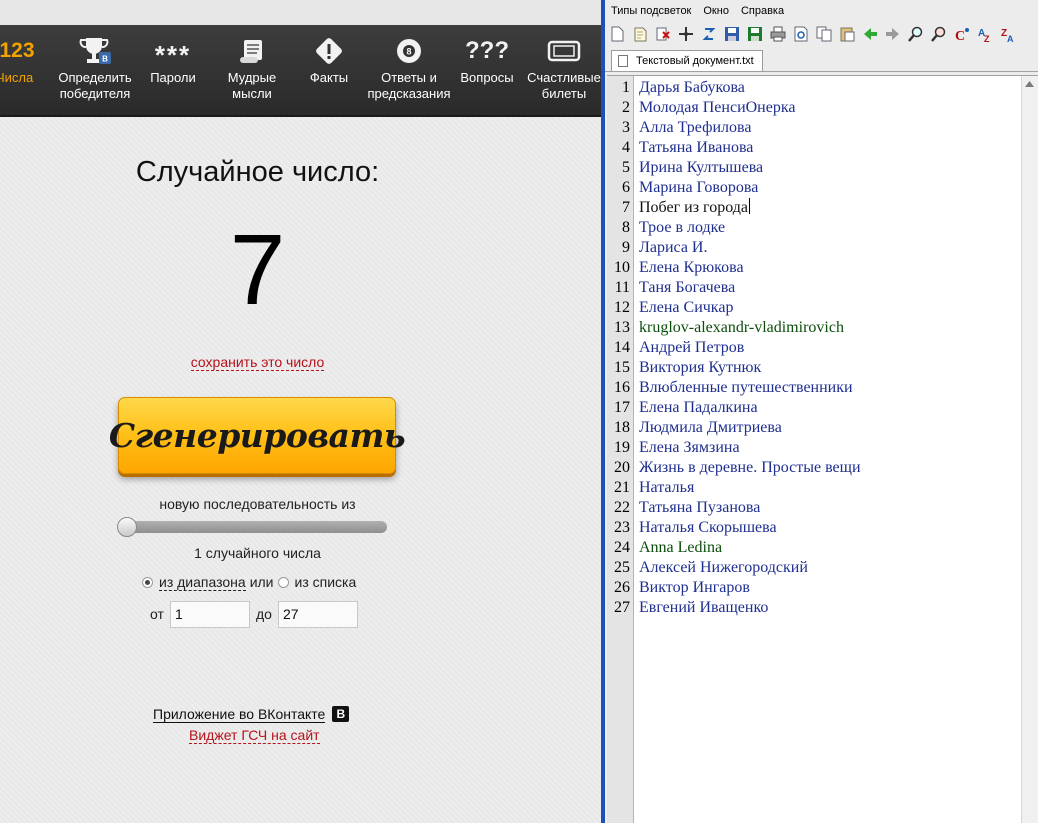 The width and height of the screenshot is (1038, 823). I want to click on vertical-scrollbar, so click(1029, 449).